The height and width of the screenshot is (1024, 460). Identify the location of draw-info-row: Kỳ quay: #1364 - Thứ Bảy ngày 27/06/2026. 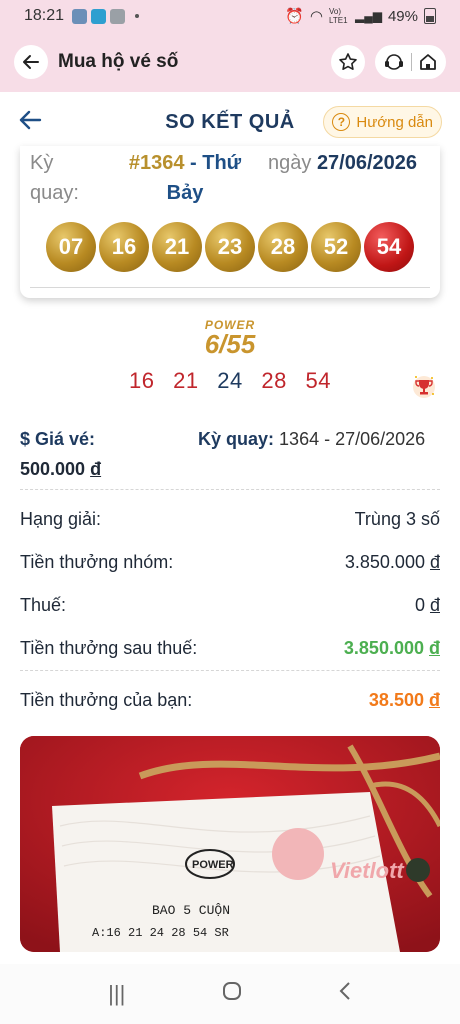
(230, 178).